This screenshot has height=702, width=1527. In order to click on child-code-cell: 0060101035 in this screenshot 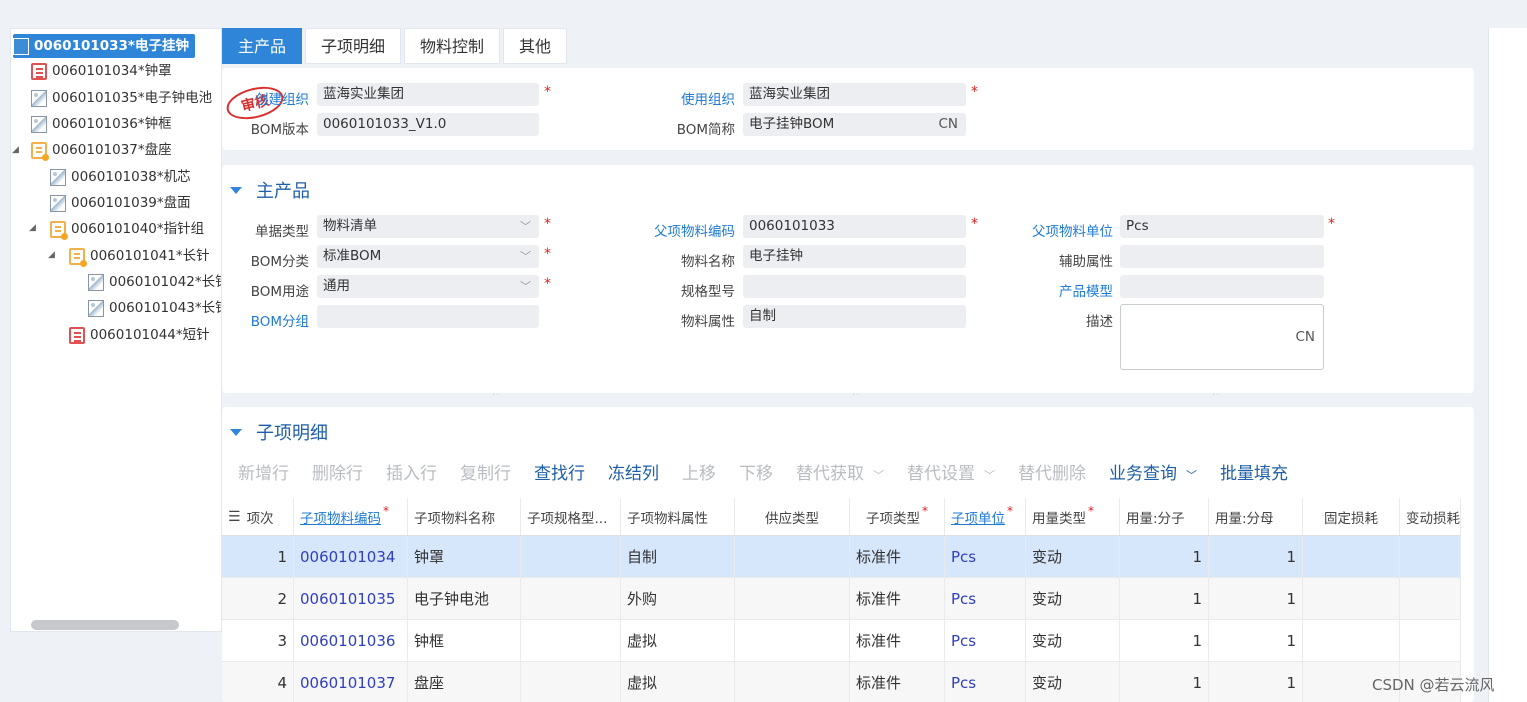, I will do `click(351, 598)`.